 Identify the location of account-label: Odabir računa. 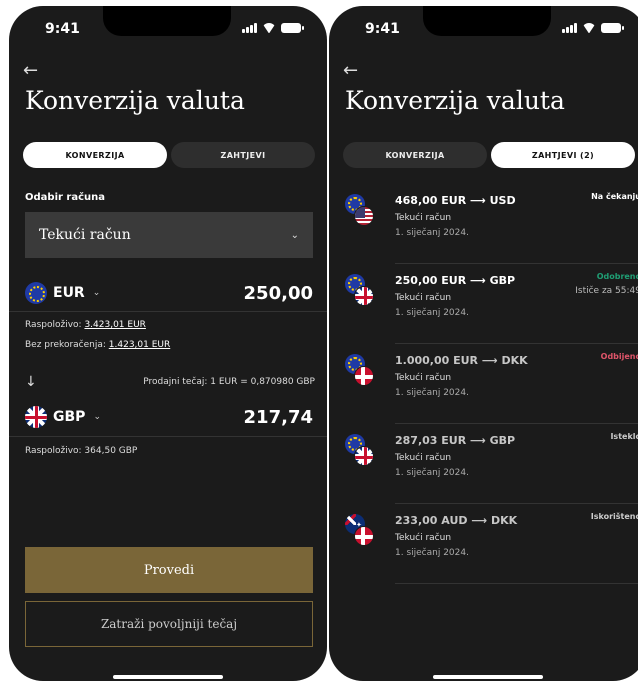
(65, 197).